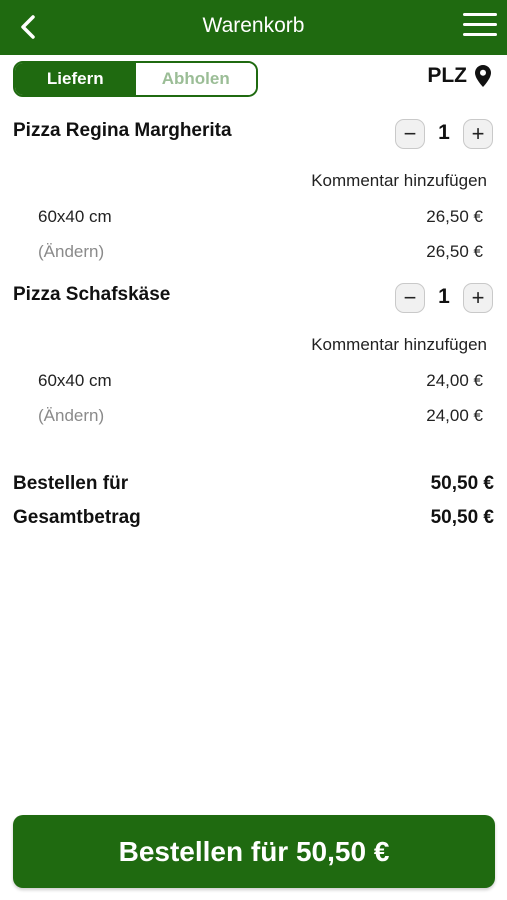 The height and width of the screenshot is (900, 507). What do you see at coordinates (447, 75) in the screenshot?
I see `plz-label: PLZ` at bounding box center [447, 75].